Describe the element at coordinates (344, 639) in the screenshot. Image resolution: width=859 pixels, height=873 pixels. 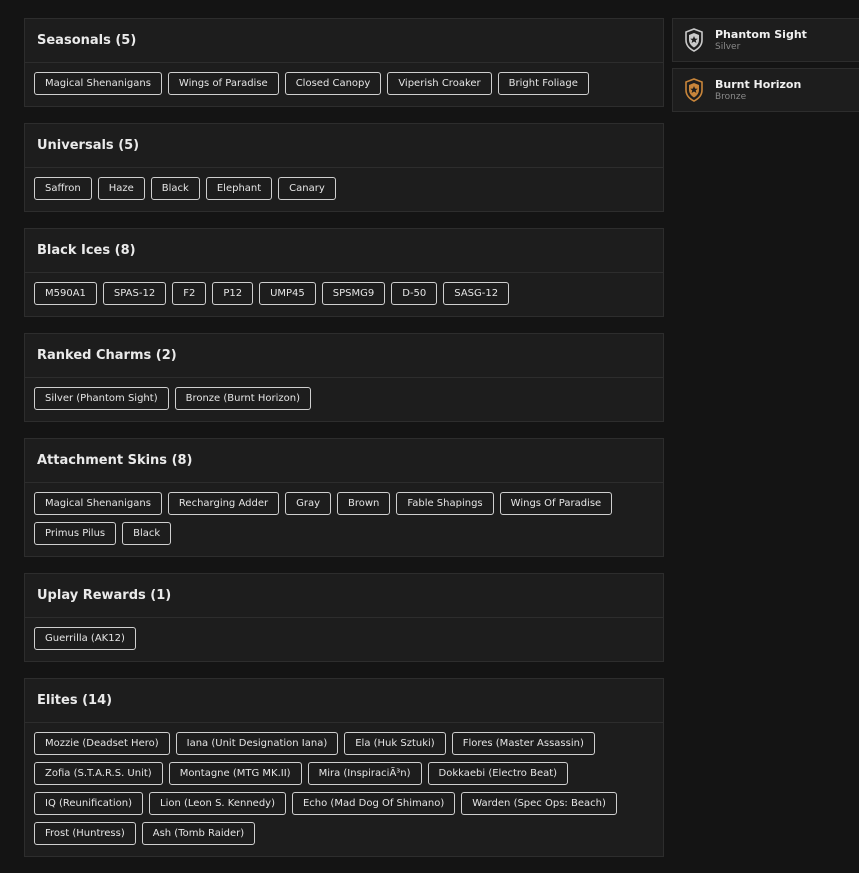
I see `tag-list: Guerrilla (AK12)` at that location.